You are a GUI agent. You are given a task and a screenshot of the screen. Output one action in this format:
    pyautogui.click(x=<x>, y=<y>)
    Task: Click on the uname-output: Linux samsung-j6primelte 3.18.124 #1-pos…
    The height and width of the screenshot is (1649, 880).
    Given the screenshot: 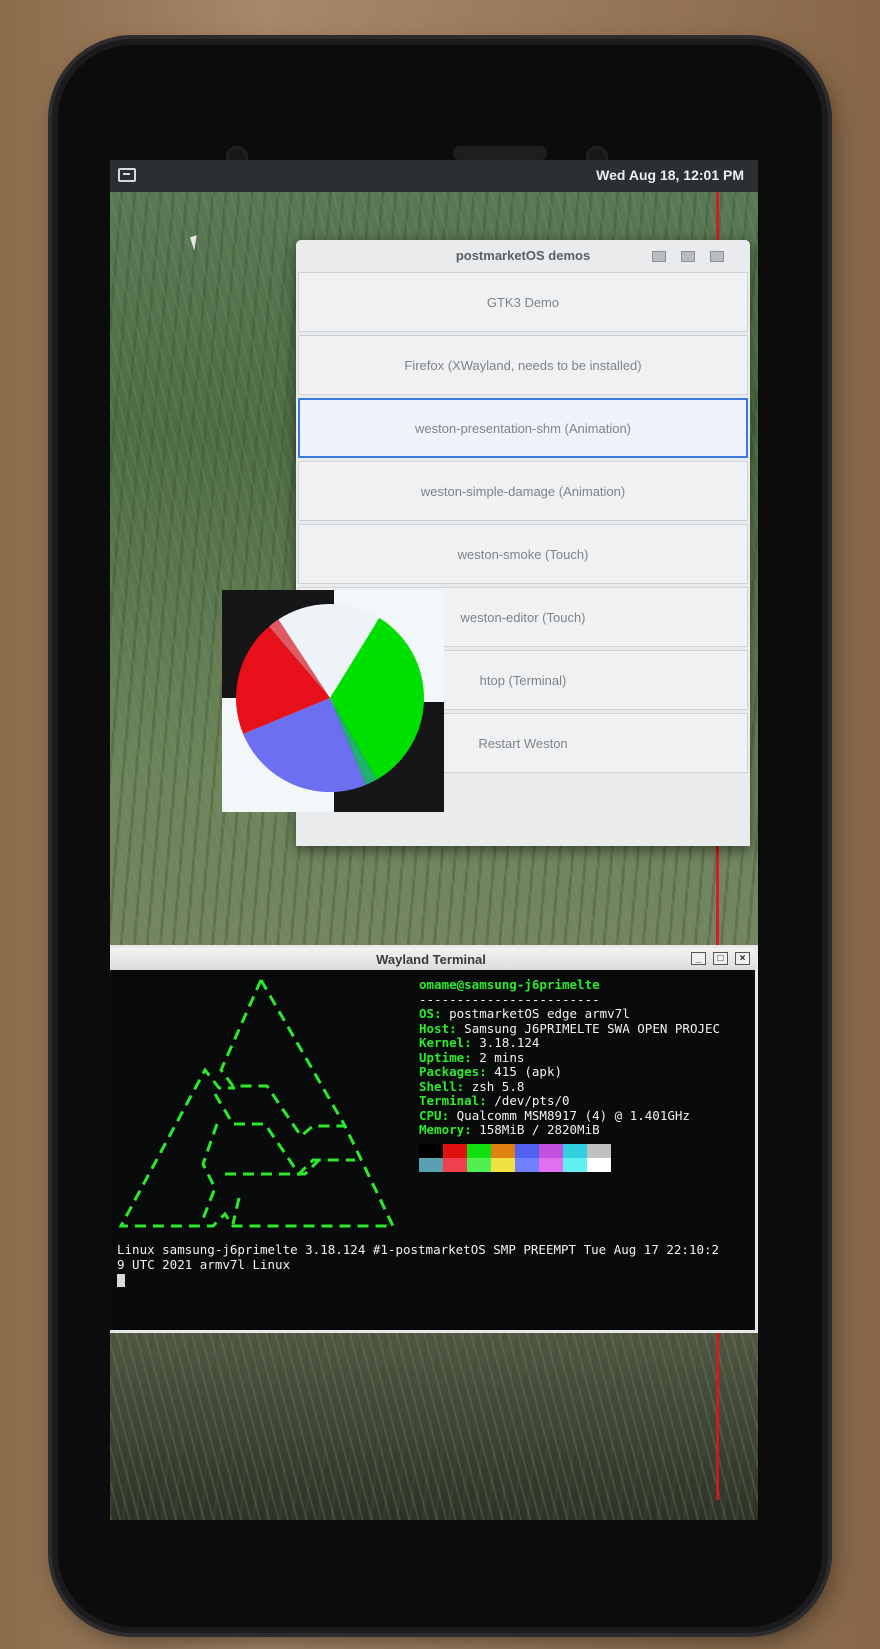 What is the action you would take?
    pyautogui.click(x=437, y=1257)
    